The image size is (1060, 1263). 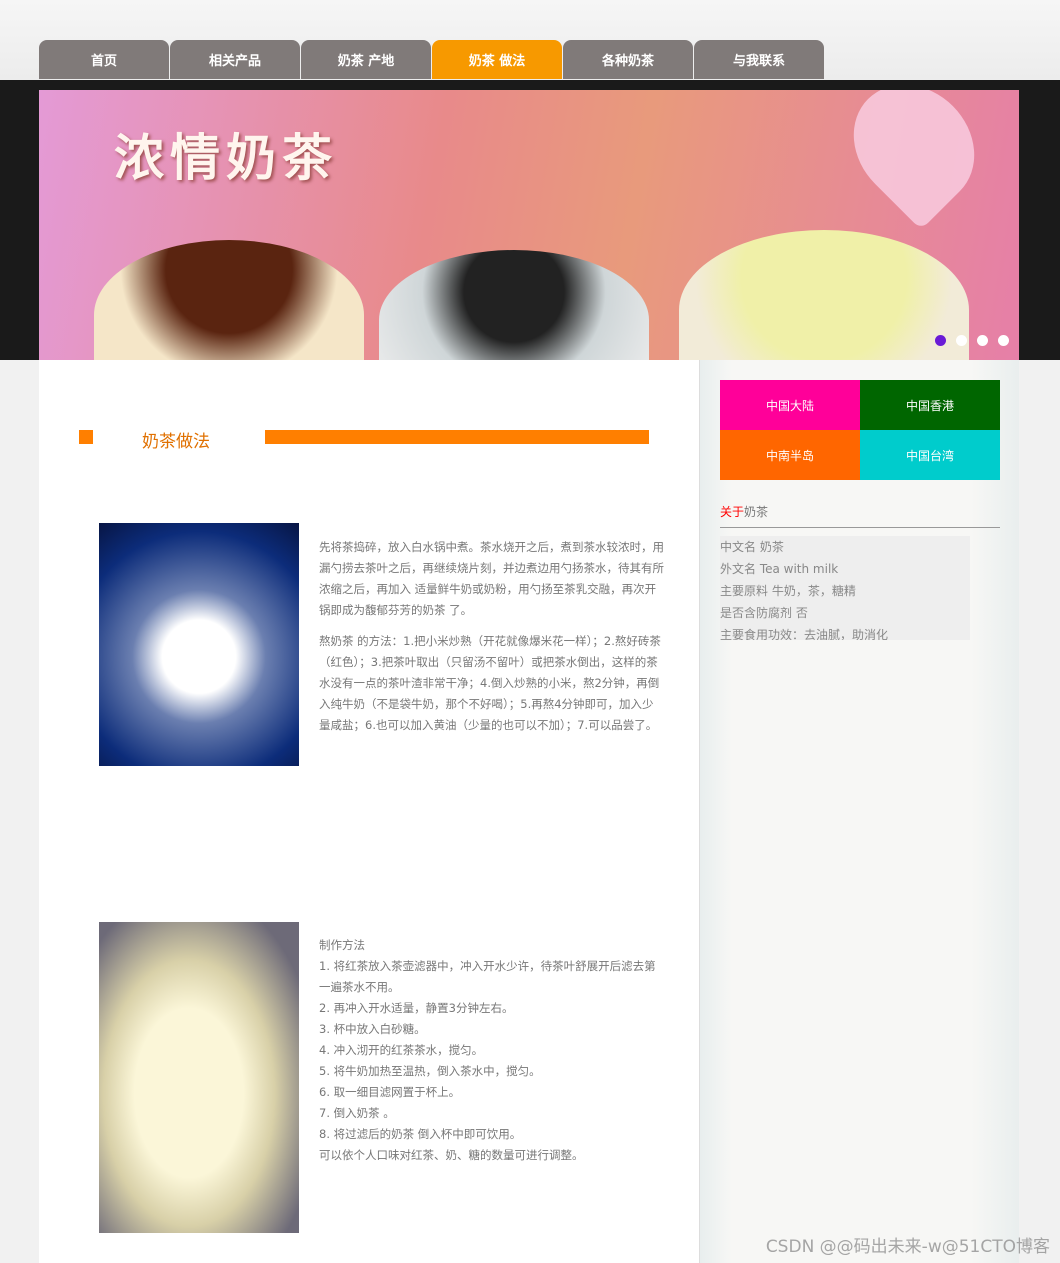 I want to click on info-line: 是否含防腐剂 否, so click(x=764, y=613).